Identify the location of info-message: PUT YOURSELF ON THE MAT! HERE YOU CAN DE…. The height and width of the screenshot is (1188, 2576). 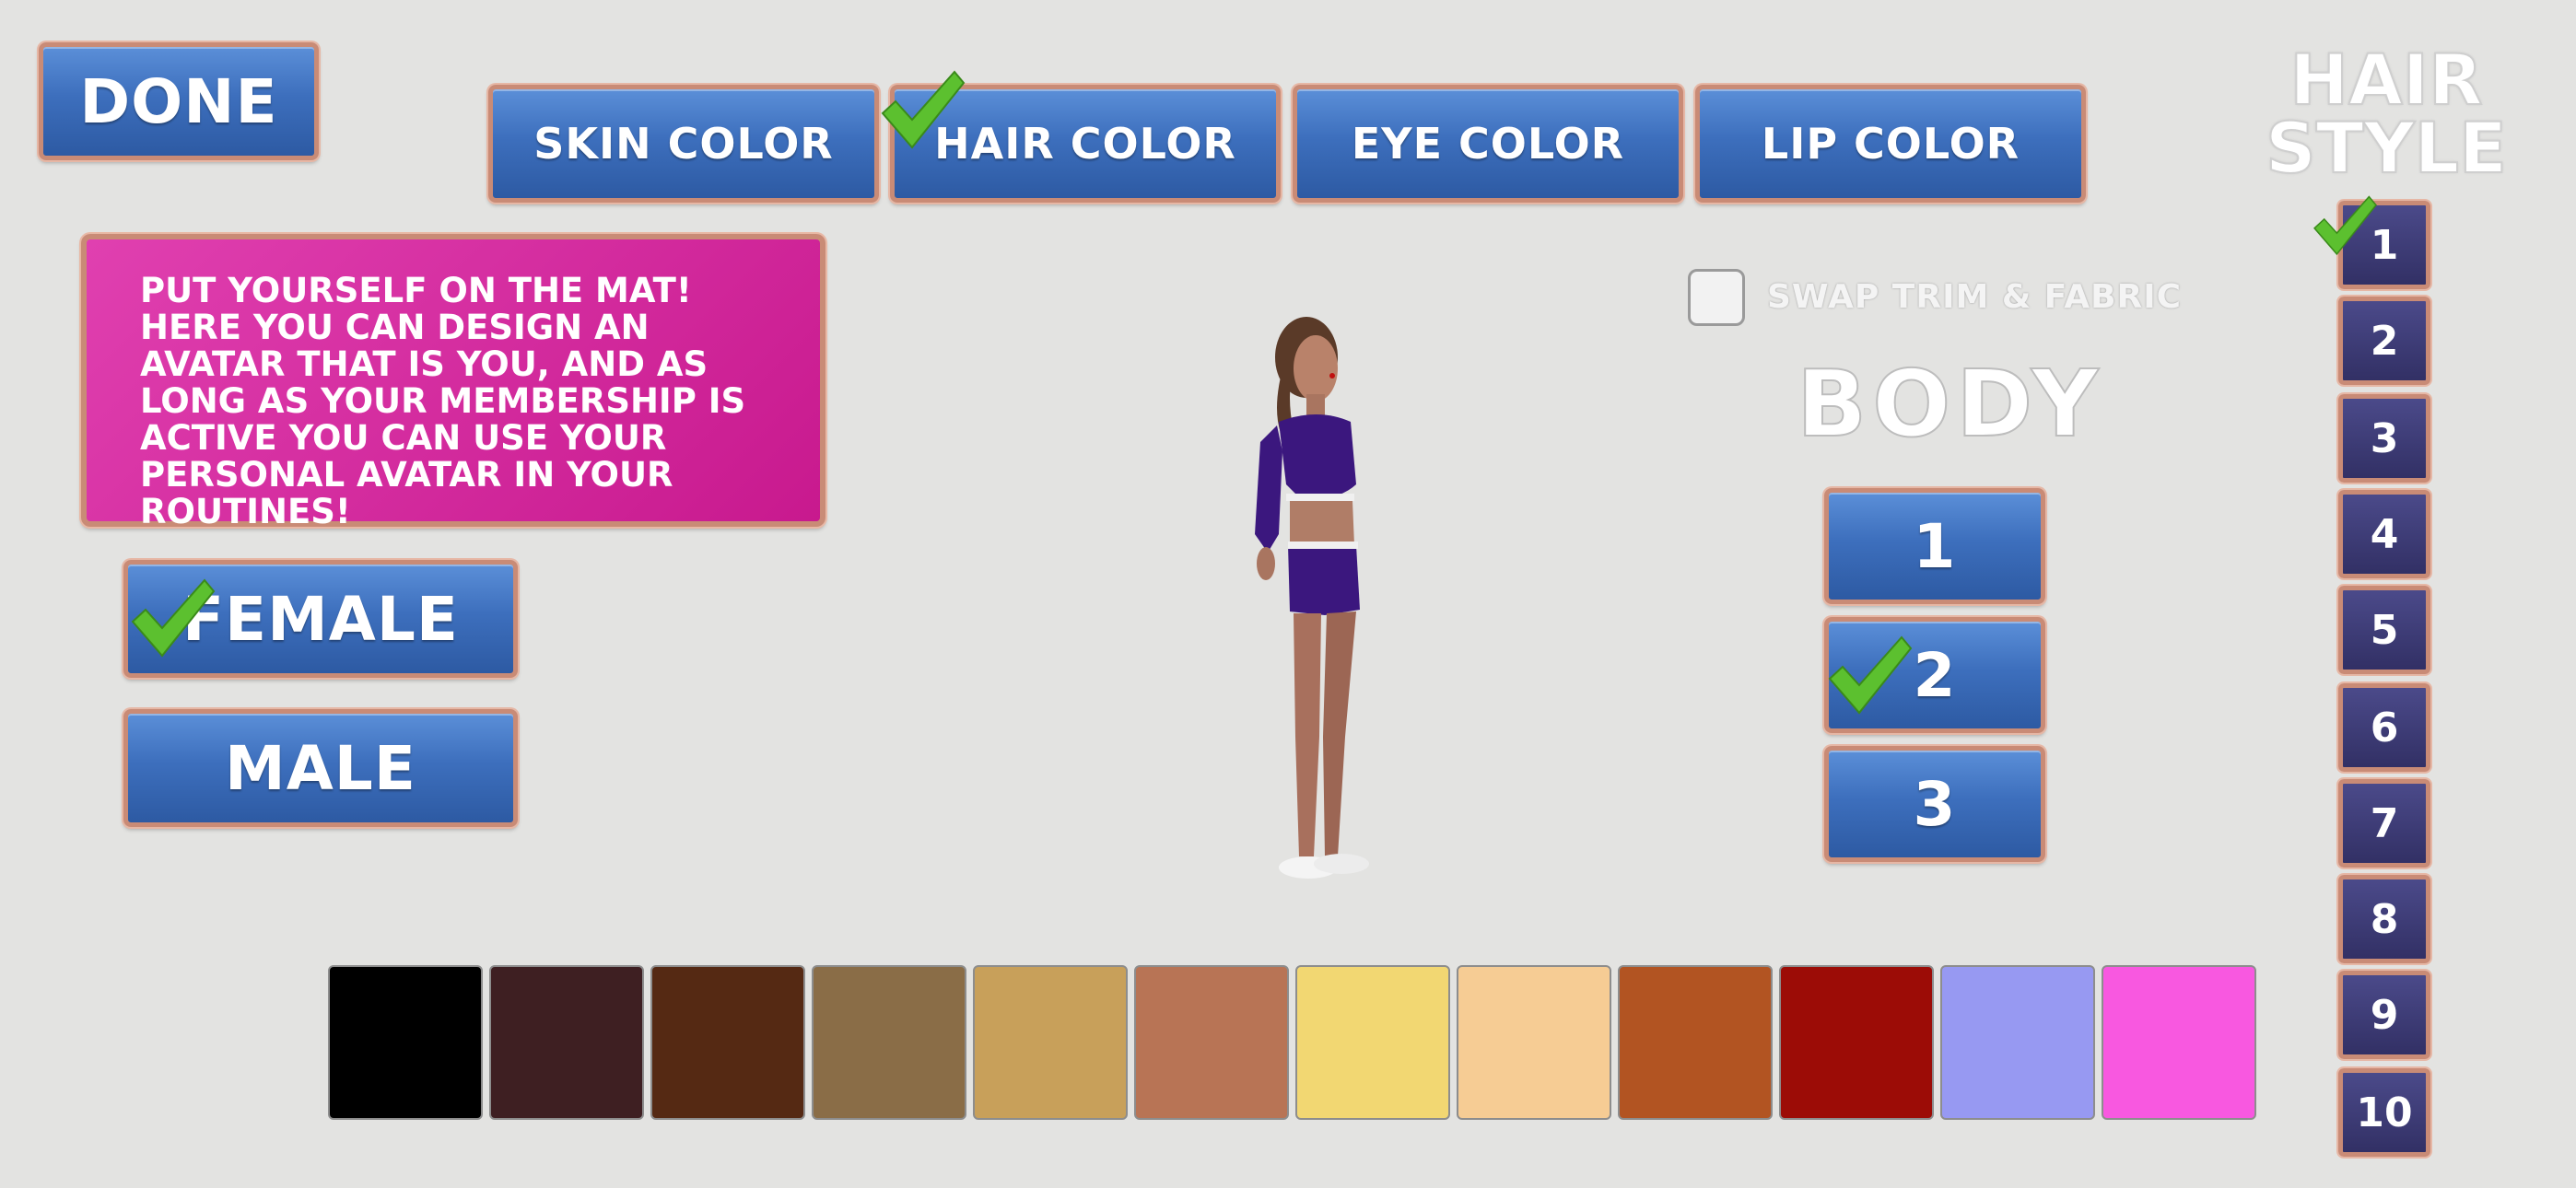
(453, 382).